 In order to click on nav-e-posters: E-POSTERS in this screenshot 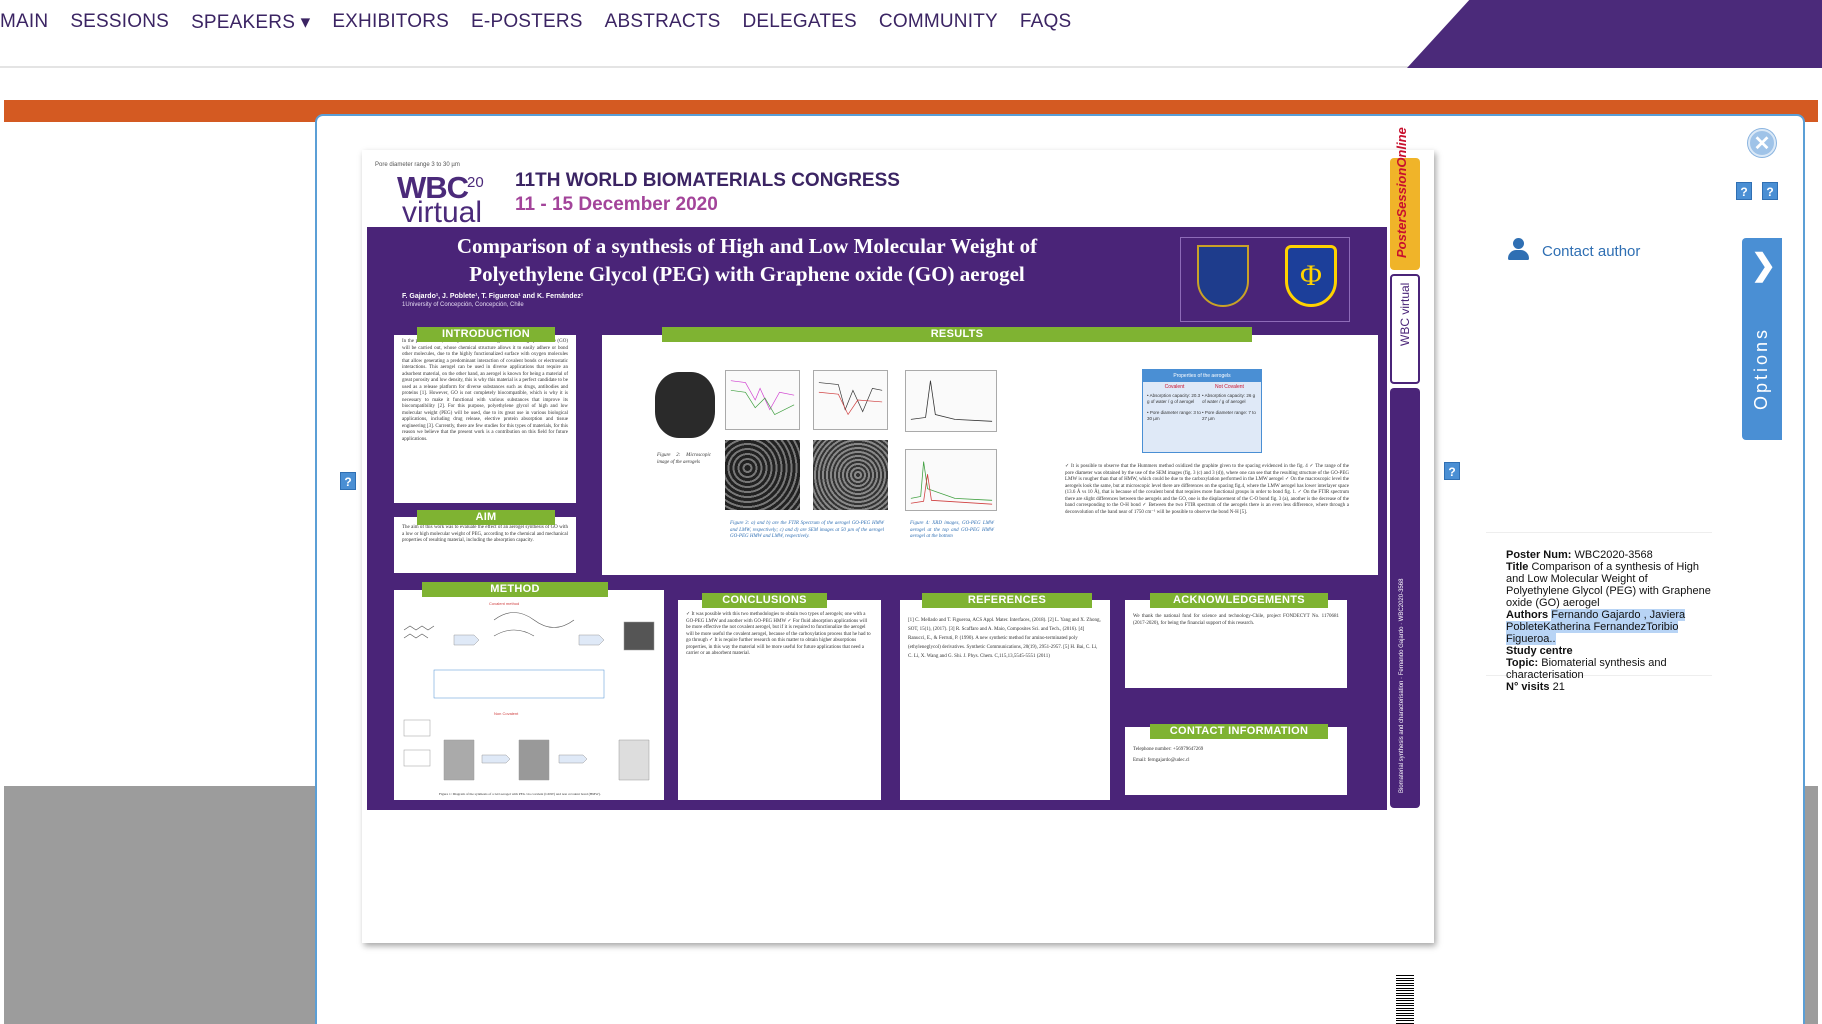, I will do `click(527, 22)`.